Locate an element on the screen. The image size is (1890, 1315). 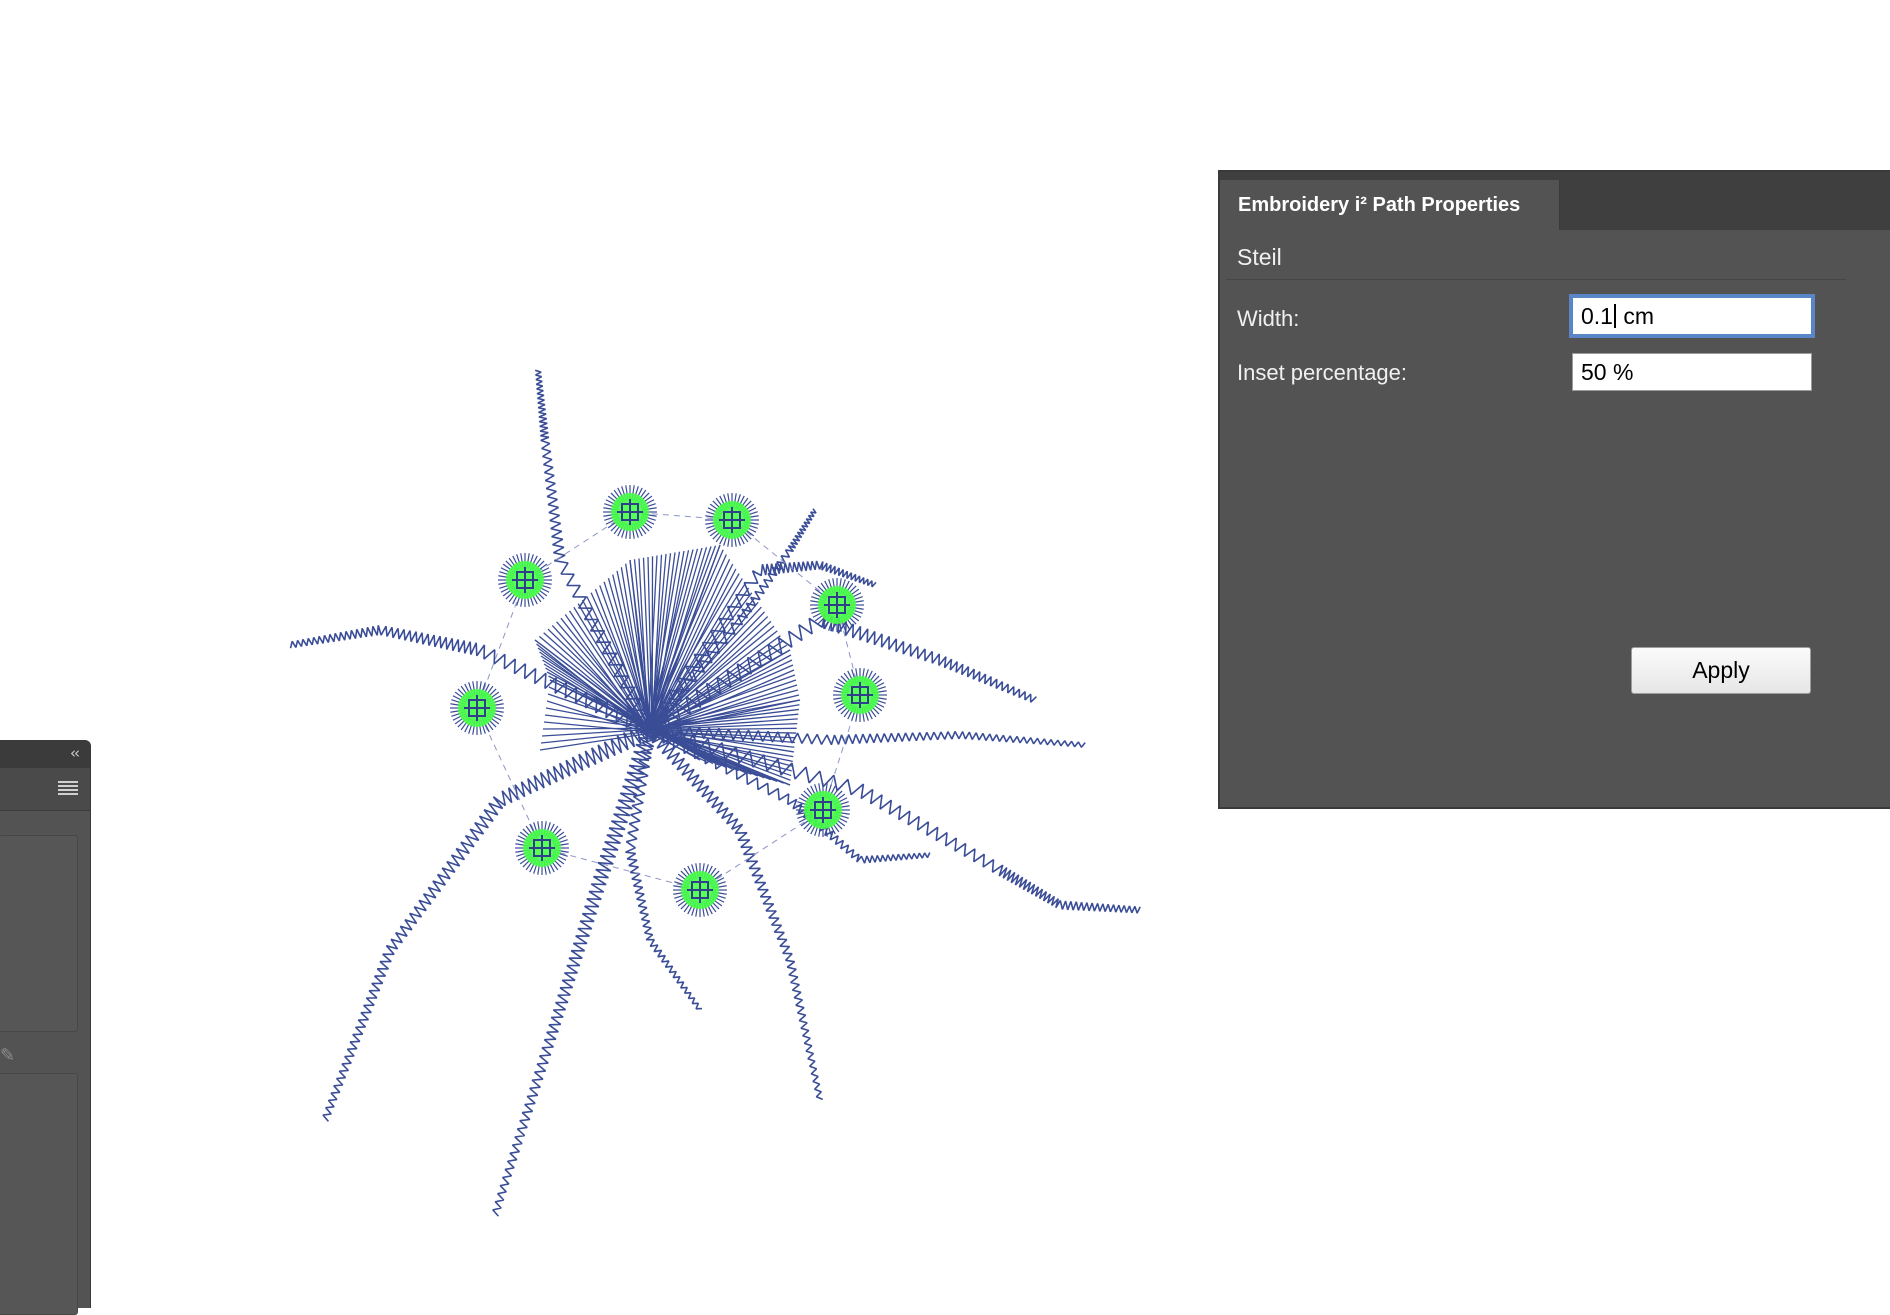
tab-path-properties: Embroidery i² Path Properties is located at coordinates (1390, 205).